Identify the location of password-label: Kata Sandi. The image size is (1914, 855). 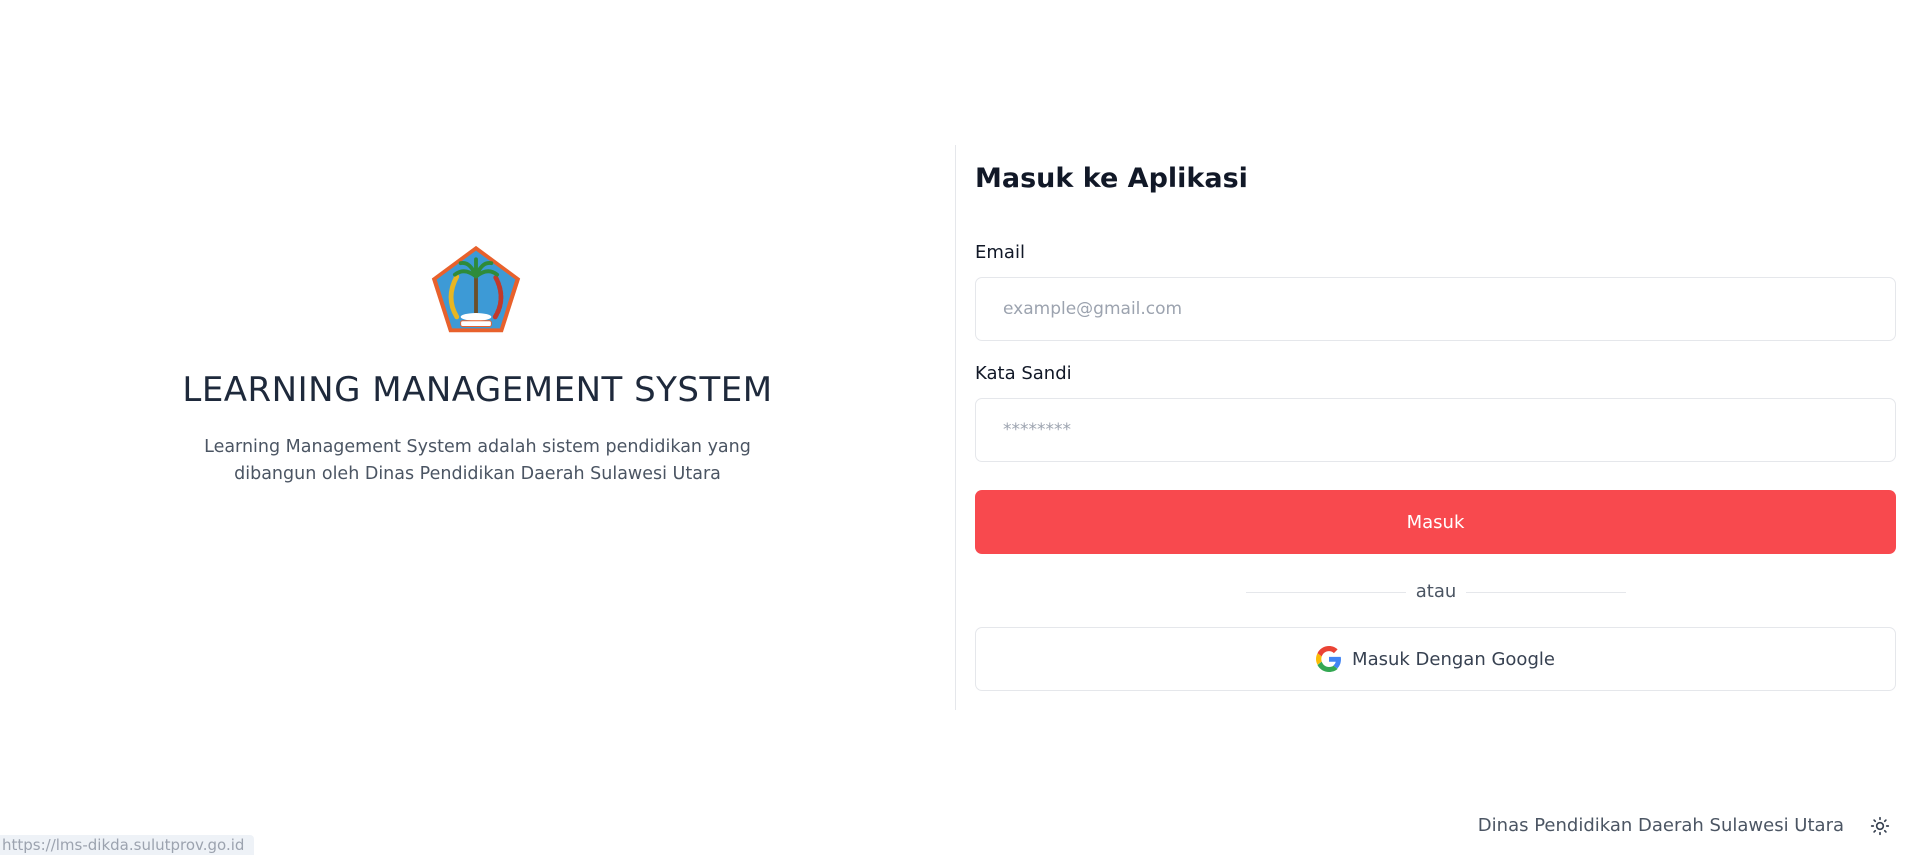
(1023, 373).